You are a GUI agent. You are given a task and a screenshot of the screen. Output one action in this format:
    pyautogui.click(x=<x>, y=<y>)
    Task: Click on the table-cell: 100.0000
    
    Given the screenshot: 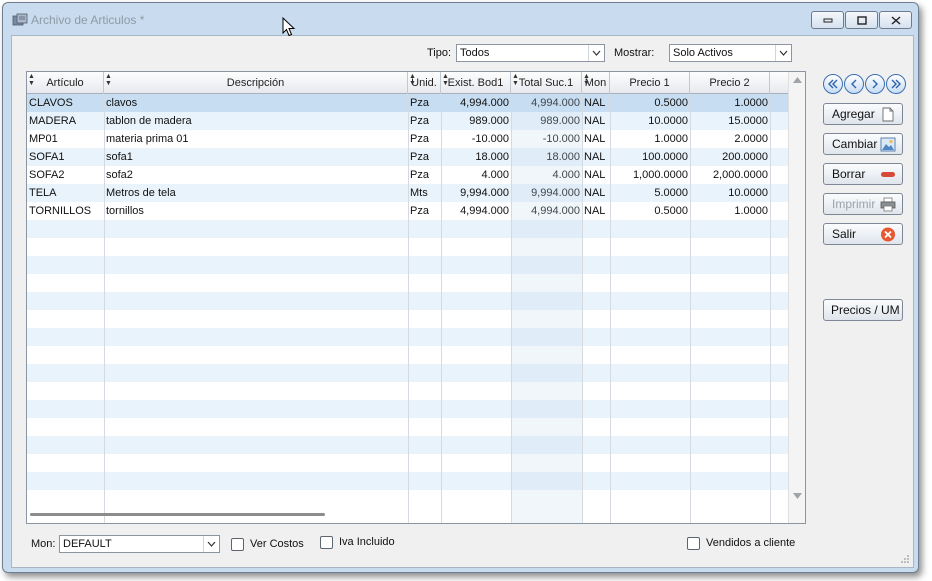 What is the action you would take?
    pyautogui.click(x=665, y=157)
    